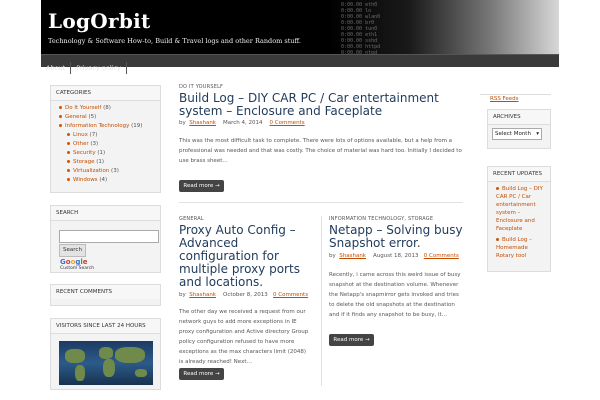 Image resolution: width=600 pixels, height=400 pixels. What do you see at coordinates (396, 219) in the screenshot?
I see `post-3-category: INFORMATION TECHNOLOGY, STORAGE` at bounding box center [396, 219].